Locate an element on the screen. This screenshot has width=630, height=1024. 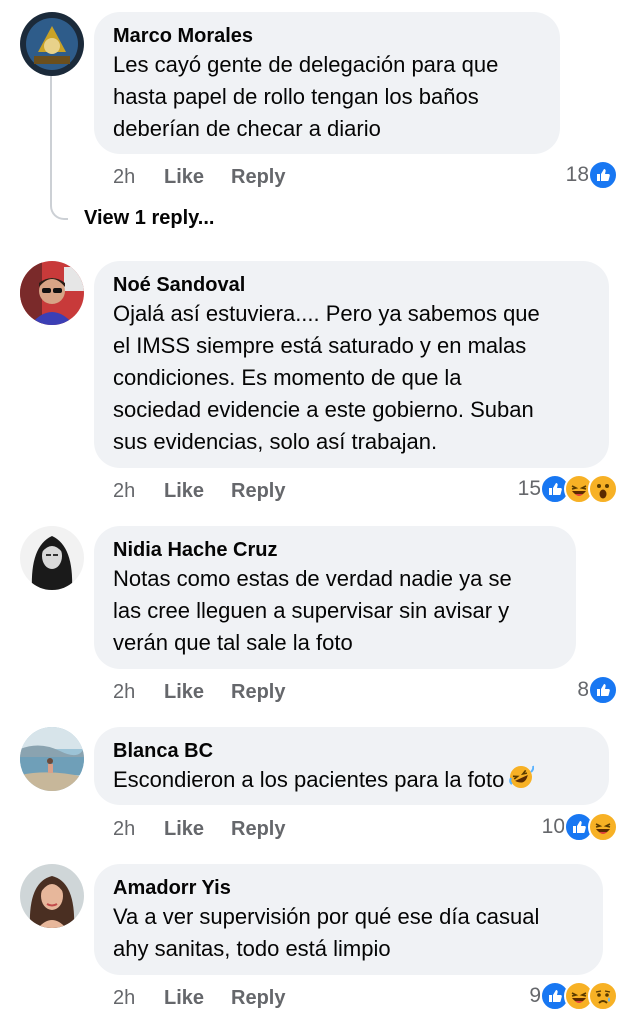
sad-icon is located at coordinates (603, 996).